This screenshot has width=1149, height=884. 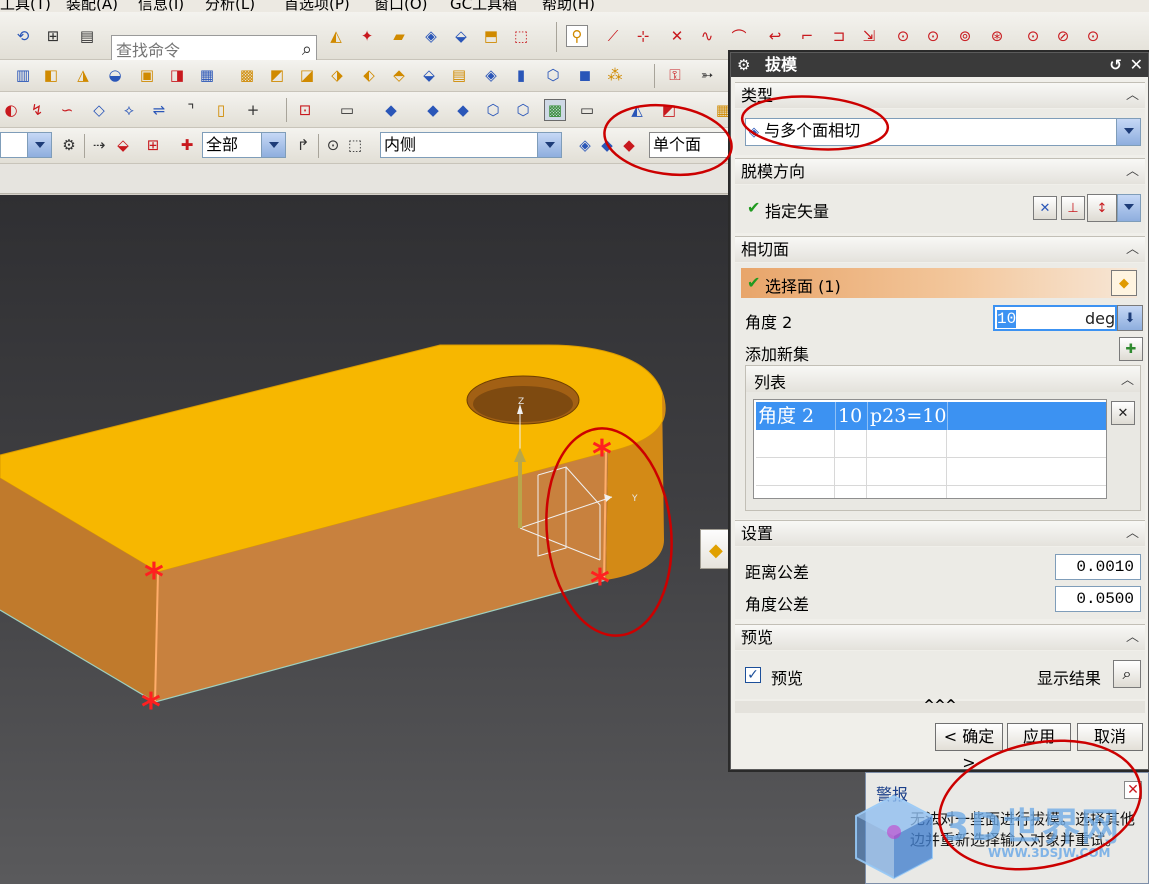 What do you see at coordinates (807, 36) in the screenshot?
I see `chamfer-icon: ⌐` at bounding box center [807, 36].